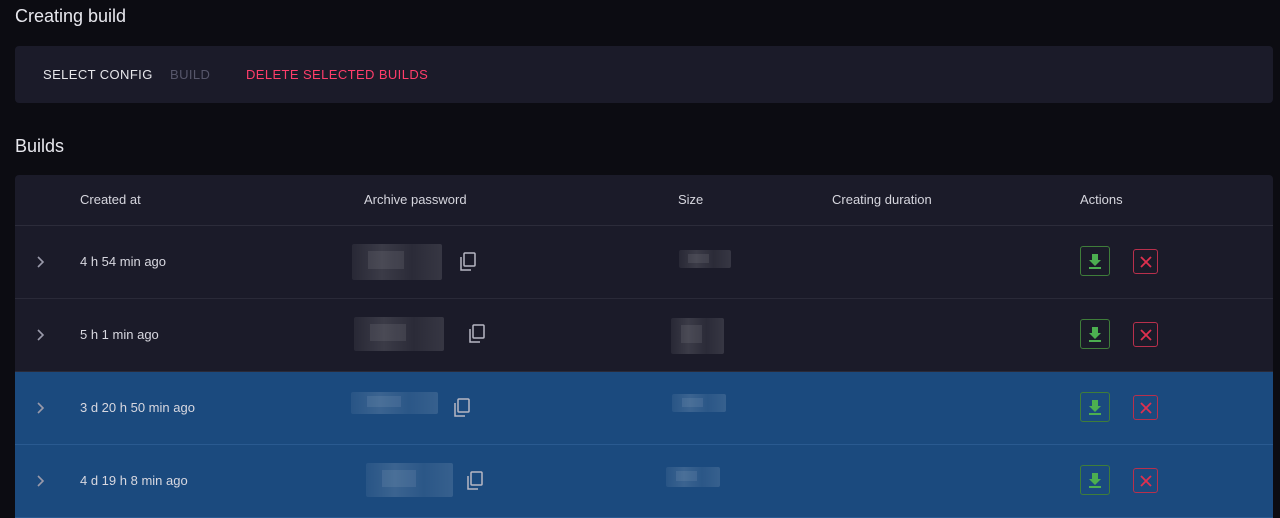 The height and width of the screenshot is (518, 1280). Describe the element at coordinates (337, 74) in the screenshot. I see `delete-selected-builds-button: DELETE SELECTED BUILDS` at that location.